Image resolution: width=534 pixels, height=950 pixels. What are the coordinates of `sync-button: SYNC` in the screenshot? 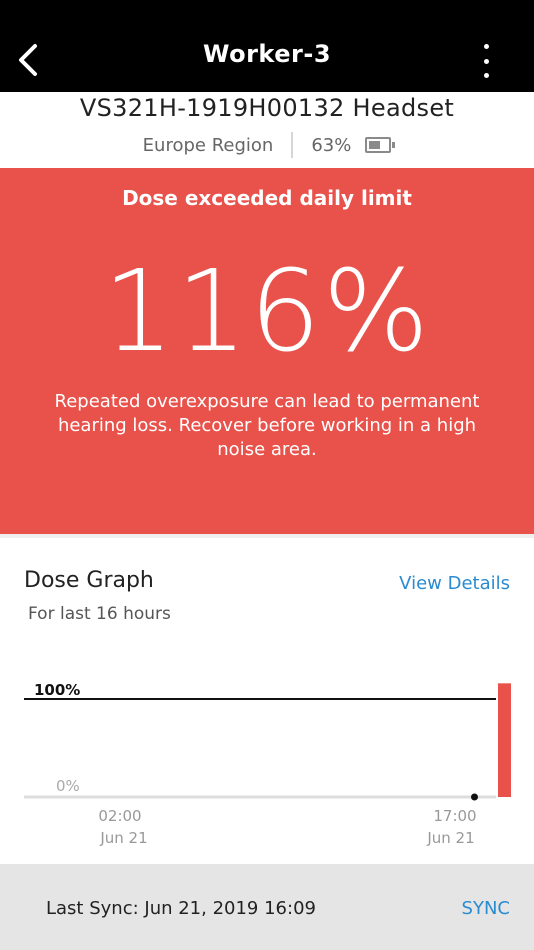 It's located at (486, 908).